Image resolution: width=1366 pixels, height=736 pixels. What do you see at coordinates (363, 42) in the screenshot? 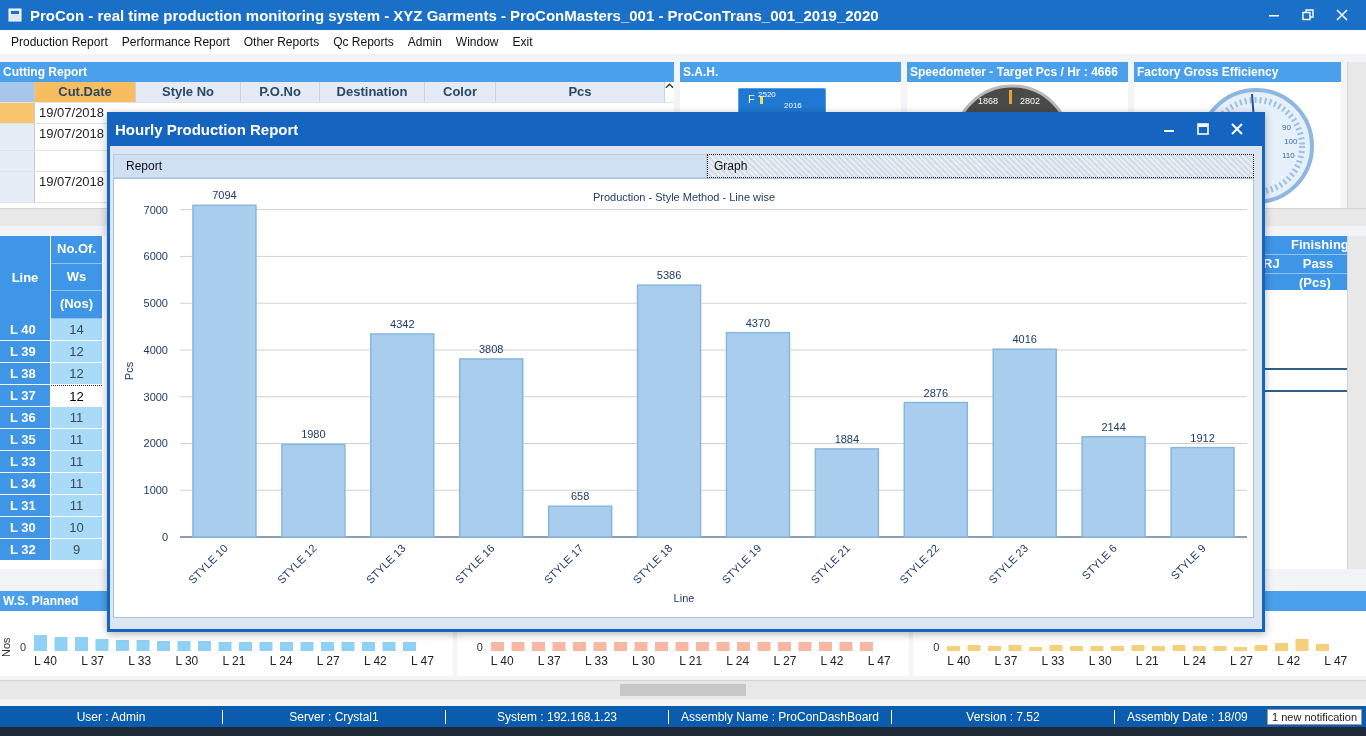
I see `menu-item: Qc Reports` at bounding box center [363, 42].